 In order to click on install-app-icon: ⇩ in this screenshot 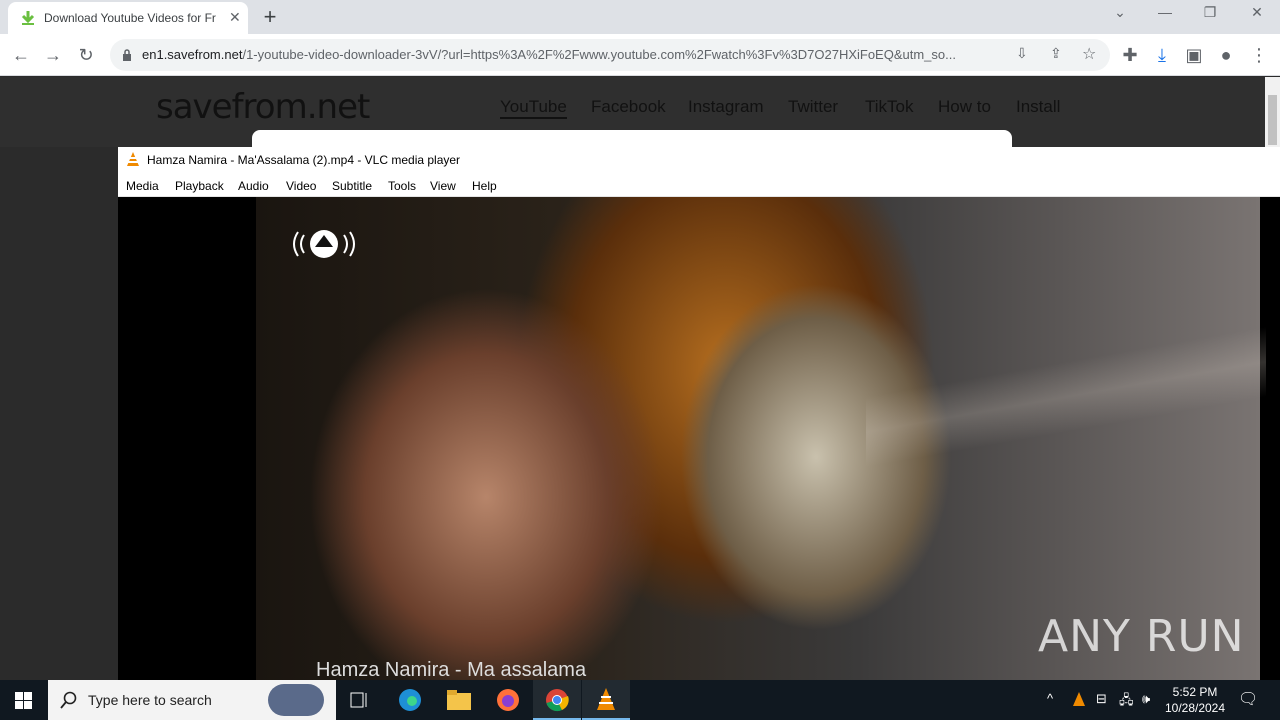, I will do `click(1022, 53)`.